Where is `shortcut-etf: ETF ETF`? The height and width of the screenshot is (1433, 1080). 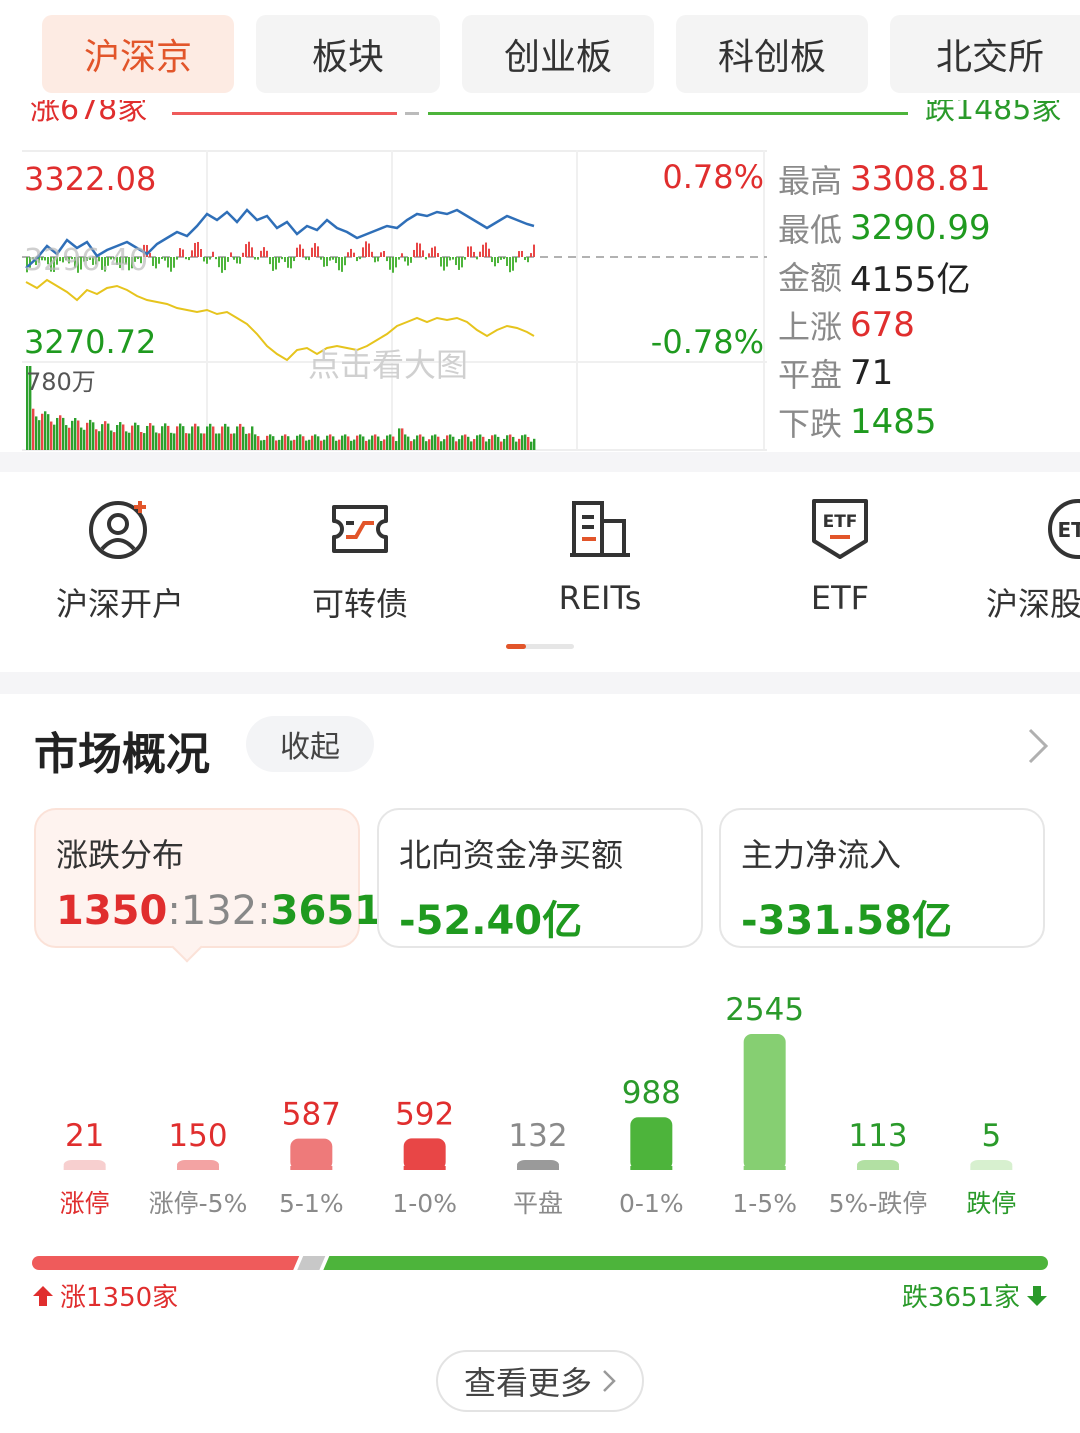
shortcut-etf: ETF ETF is located at coordinates (840, 557).